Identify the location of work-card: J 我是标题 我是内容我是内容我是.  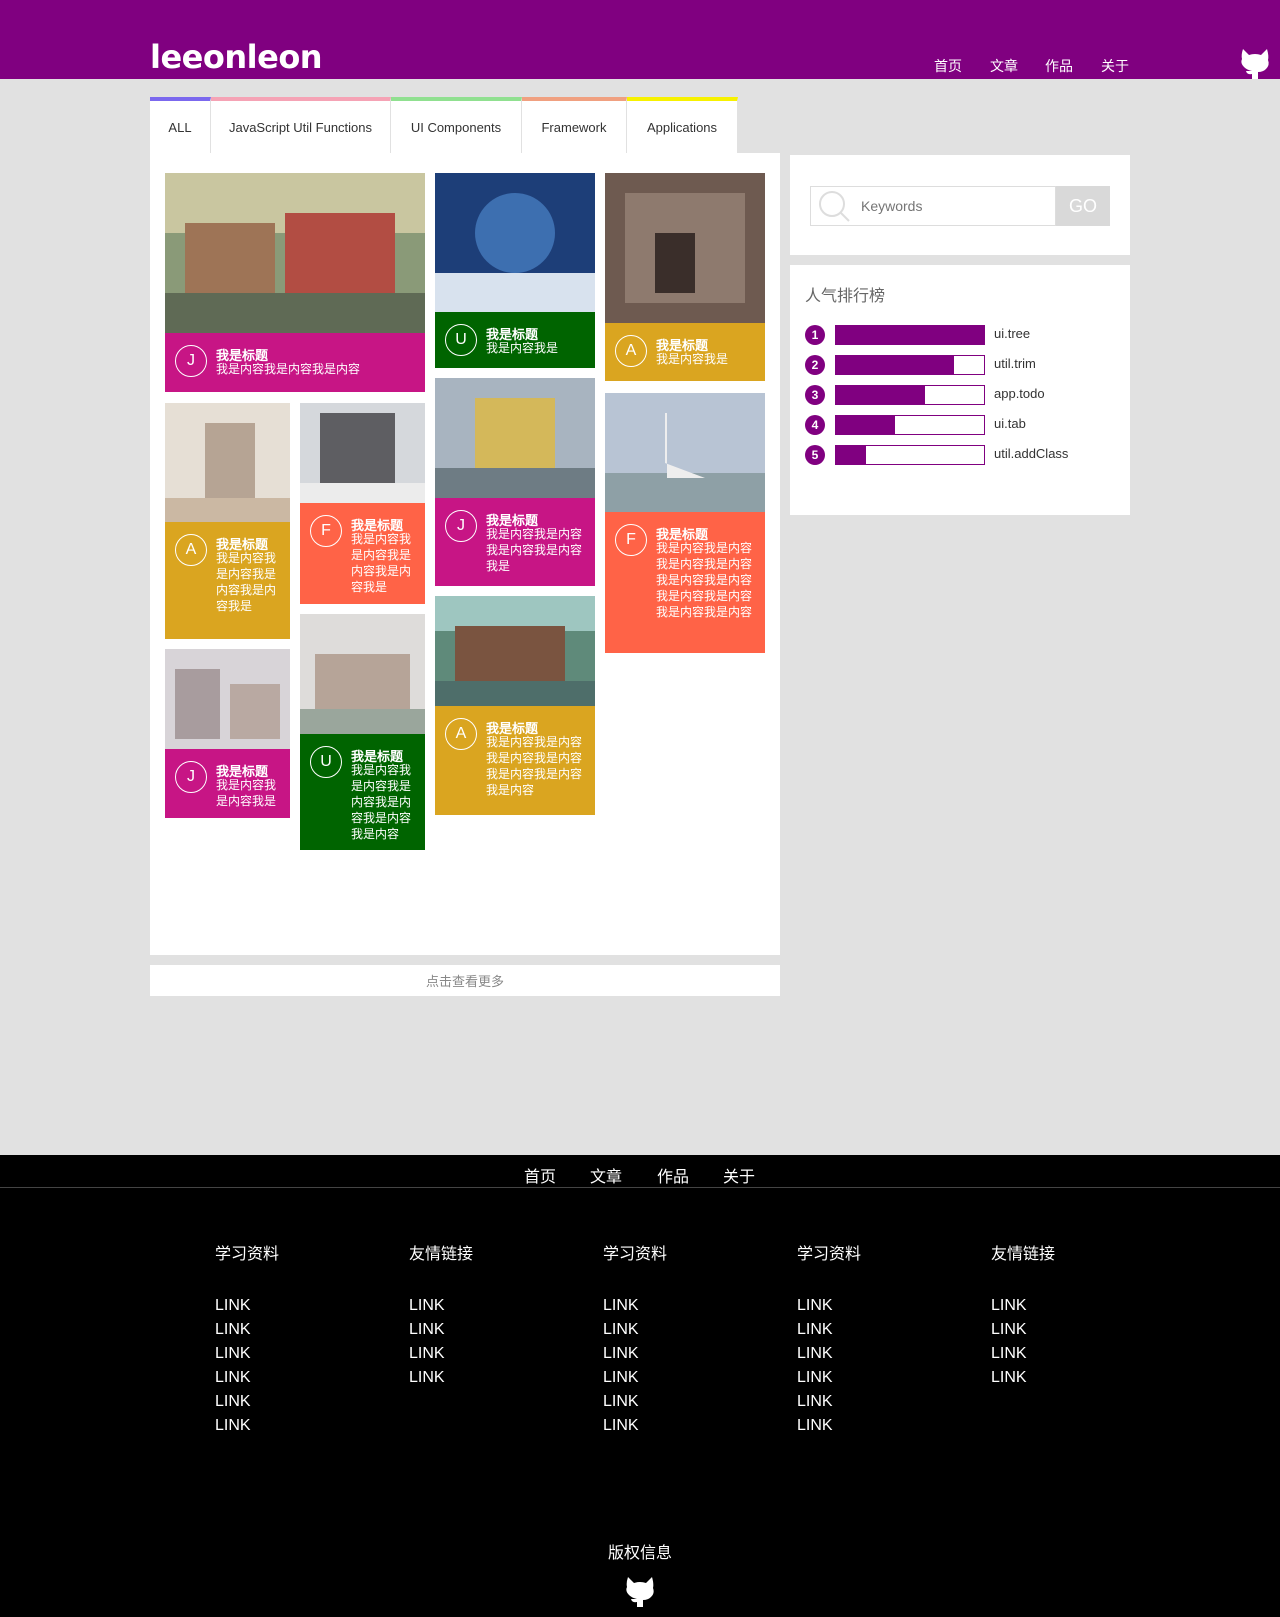
(227, 733).